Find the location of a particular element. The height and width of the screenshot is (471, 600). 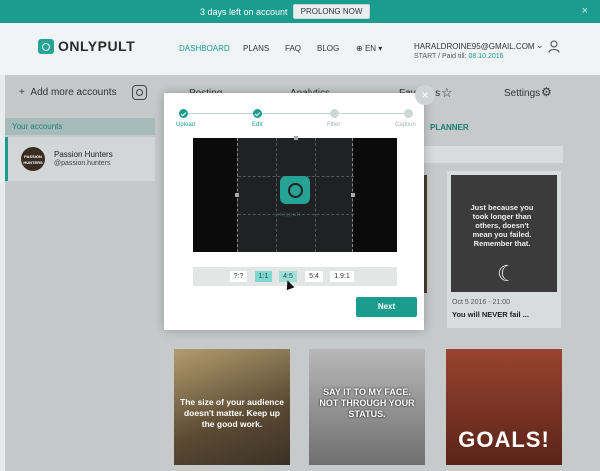

ratio-1-1-button: 1:1 is located at coordinates (263, 276).